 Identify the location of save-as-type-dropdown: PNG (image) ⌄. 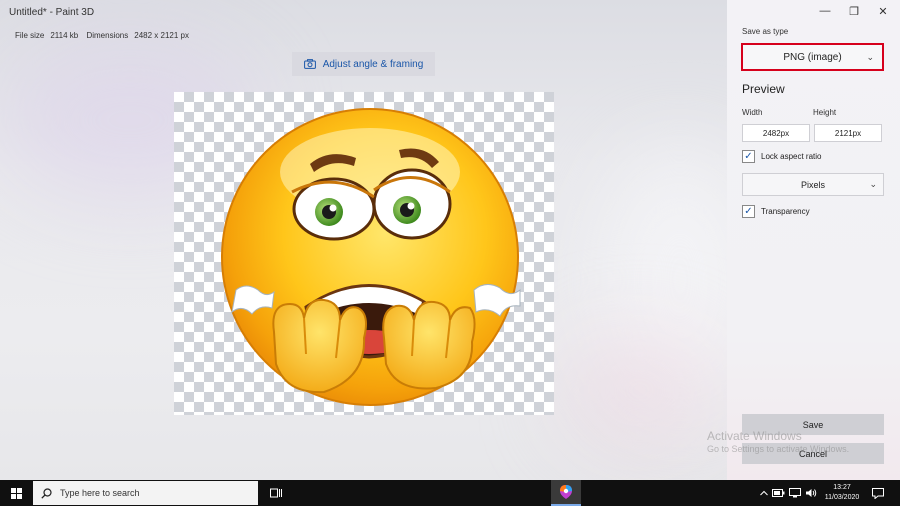
(812, 57).